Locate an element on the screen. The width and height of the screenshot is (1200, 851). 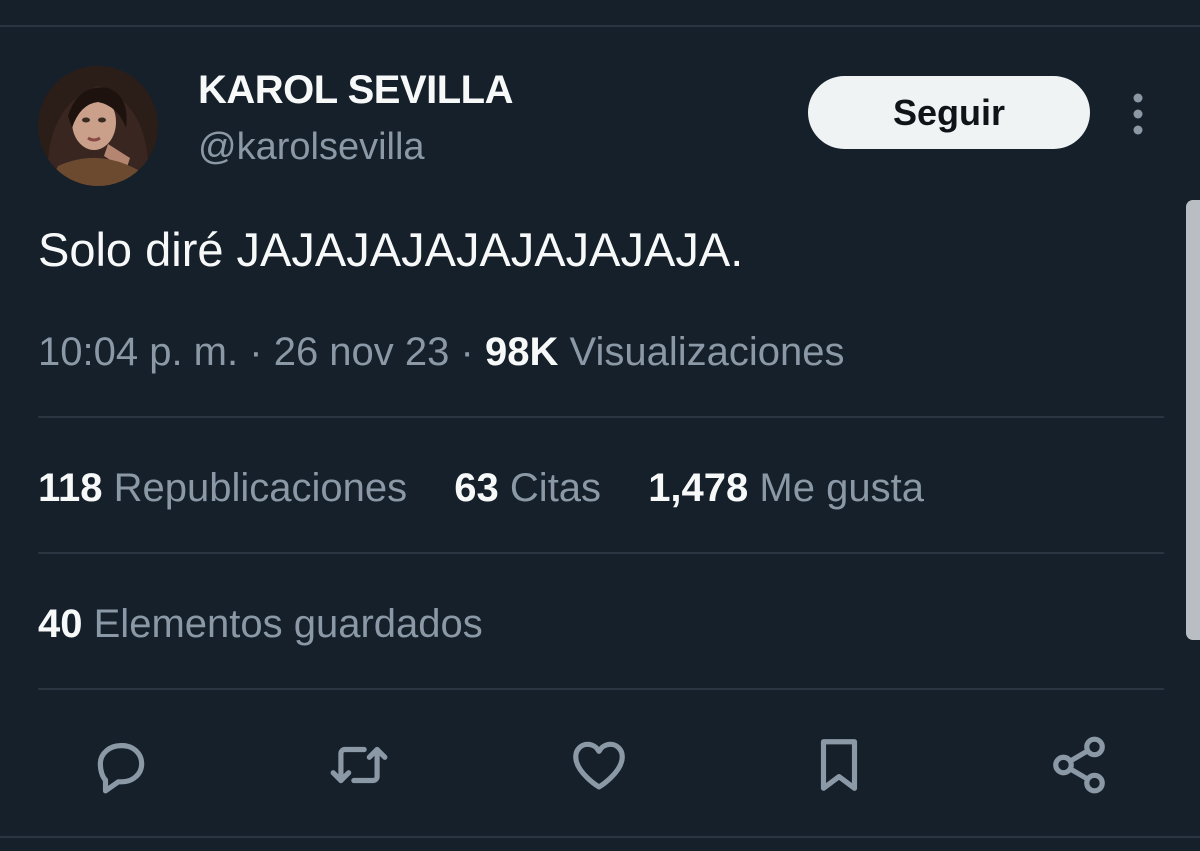
follow-button: Seguir is located at coordinates (949, 112).